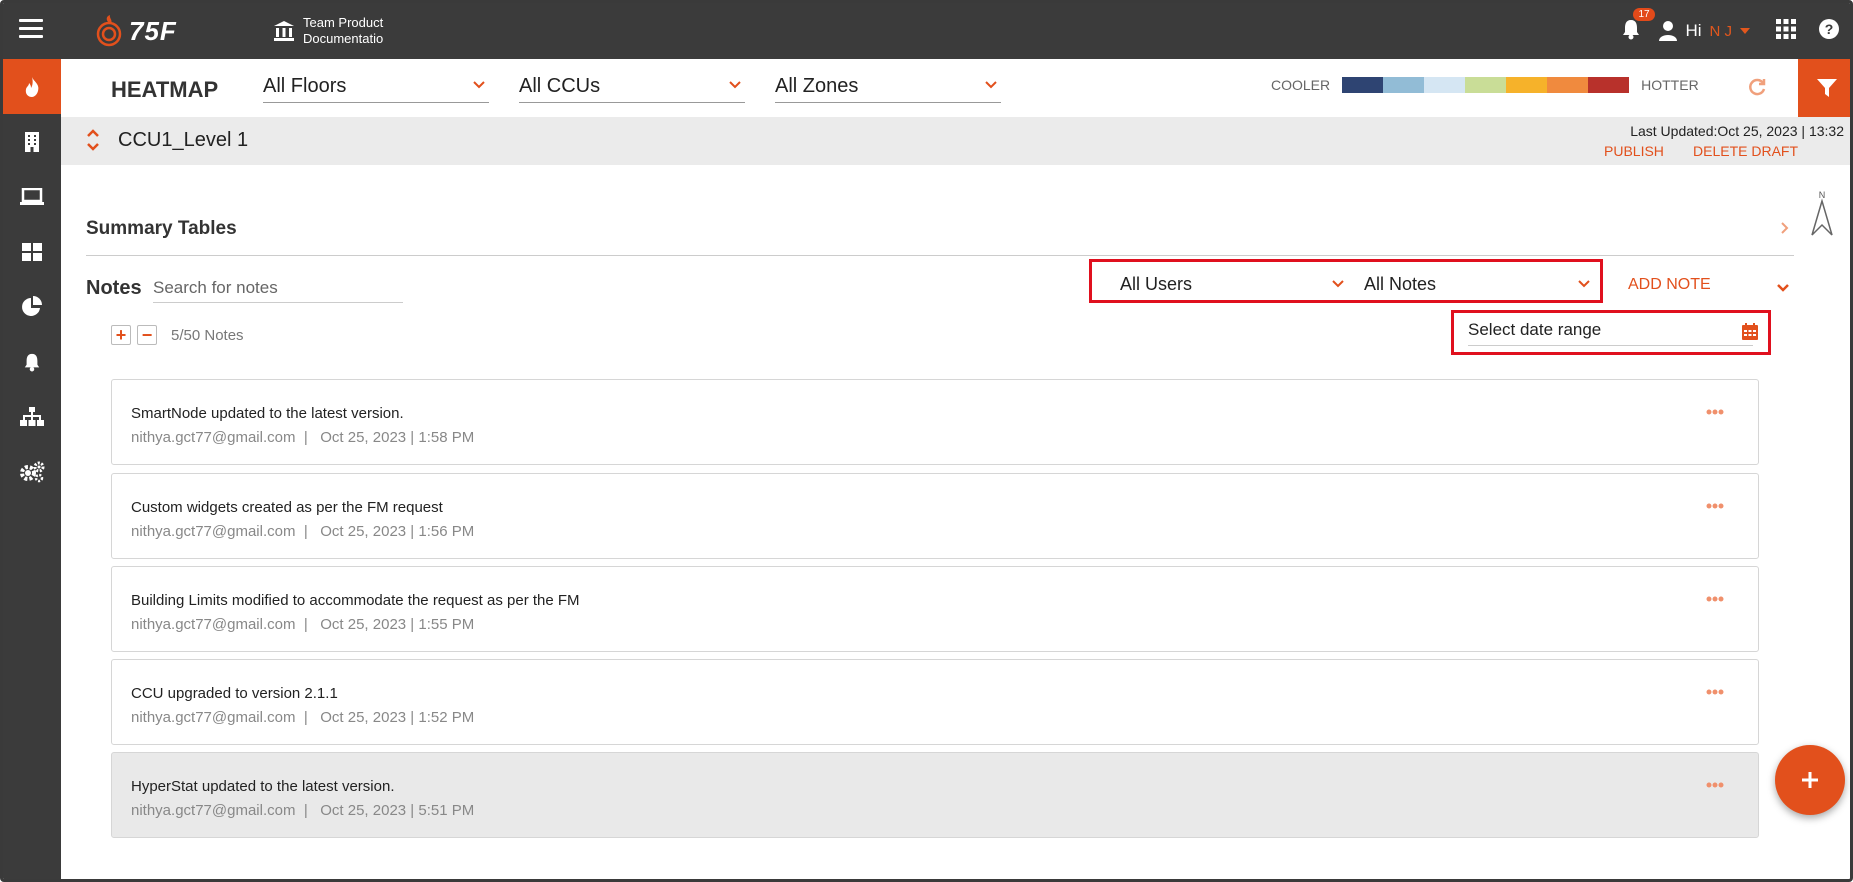 This screenshot has width=1853, height=882. I want to click on menu-icon, so click(31, 30).